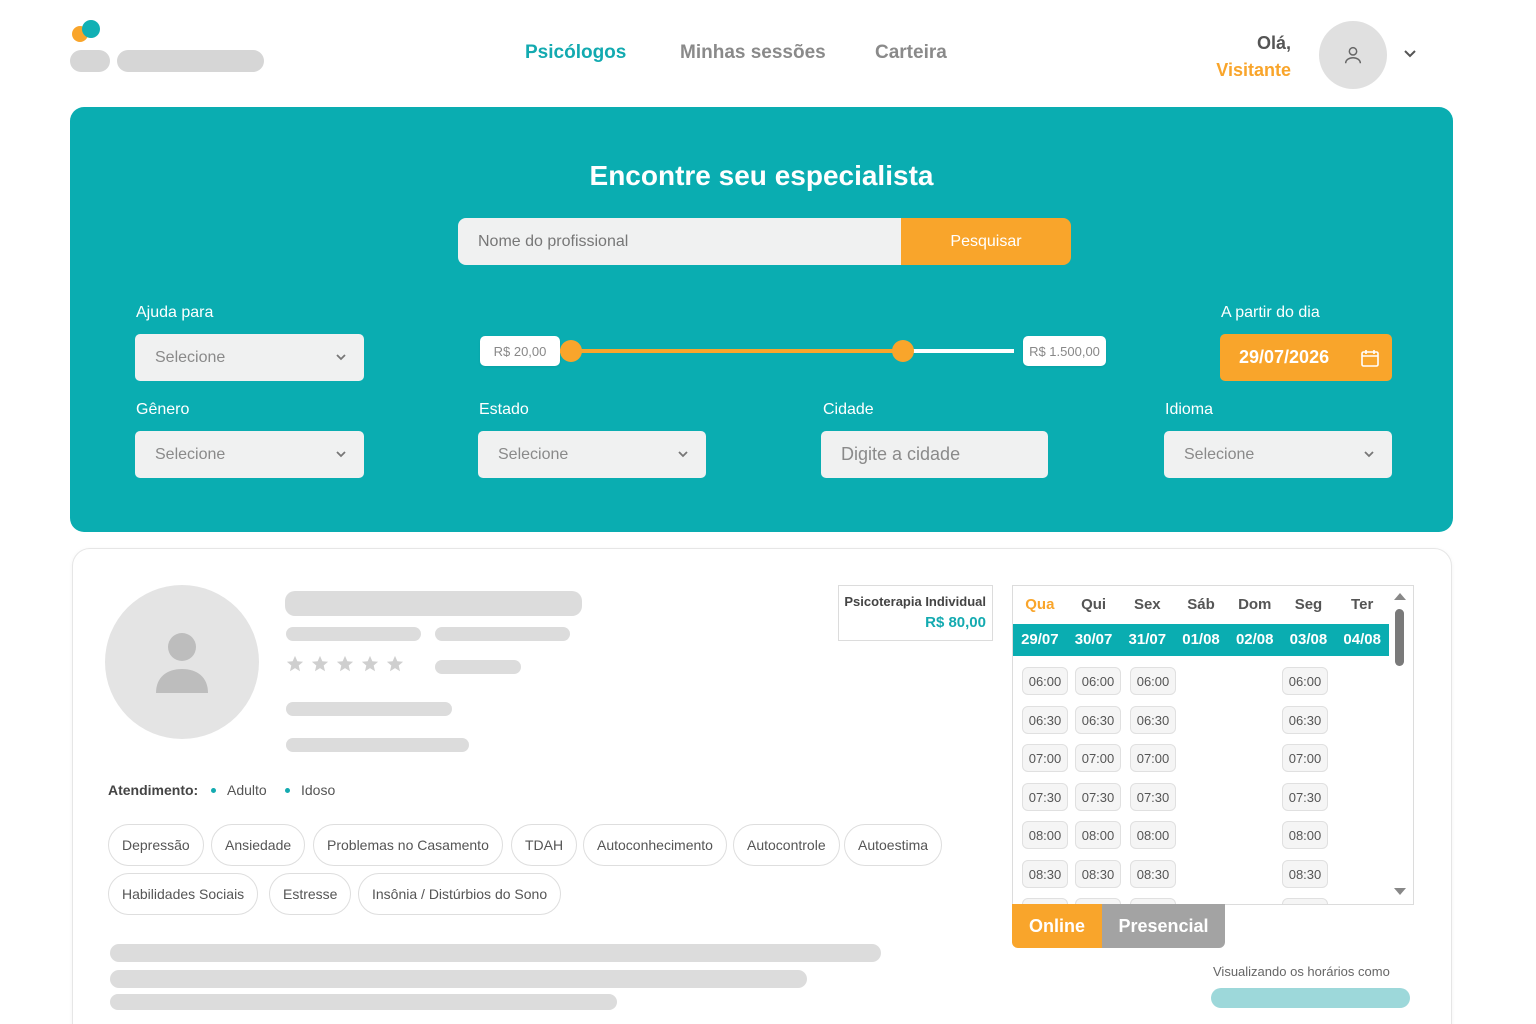  I want to click on specialty-tag: Habilidades Sociais, so click(183, 894).